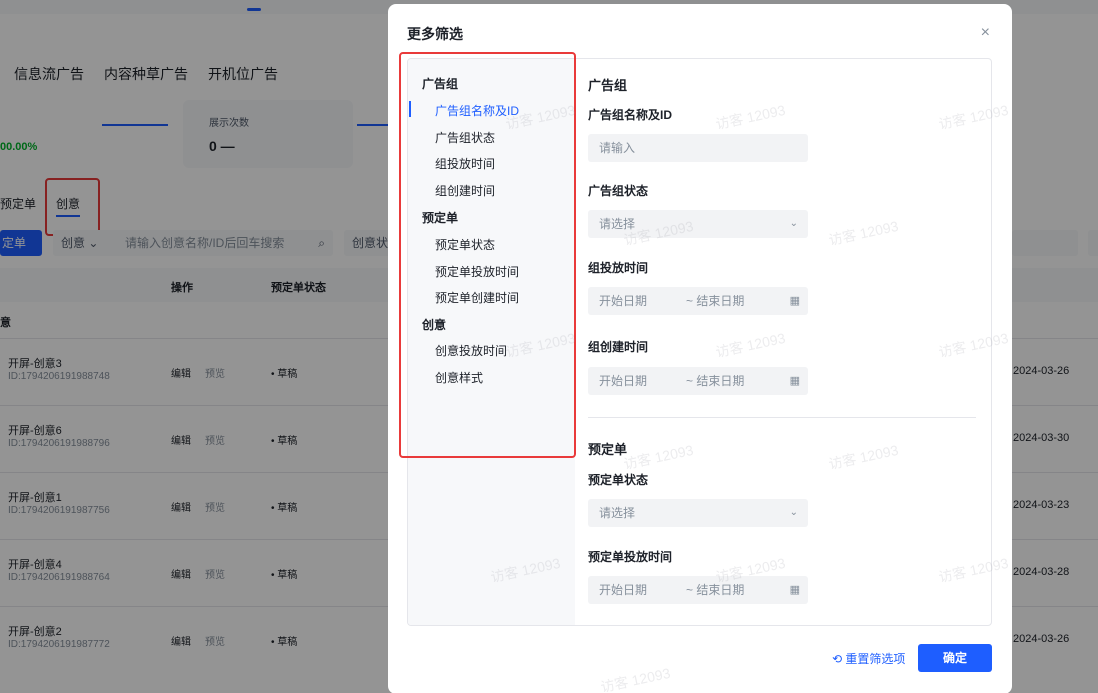 This screenshot has height=693, width=1098. Describe the element at coordinates (782, 417) in the screenshot. I see `section-divider` at that location.